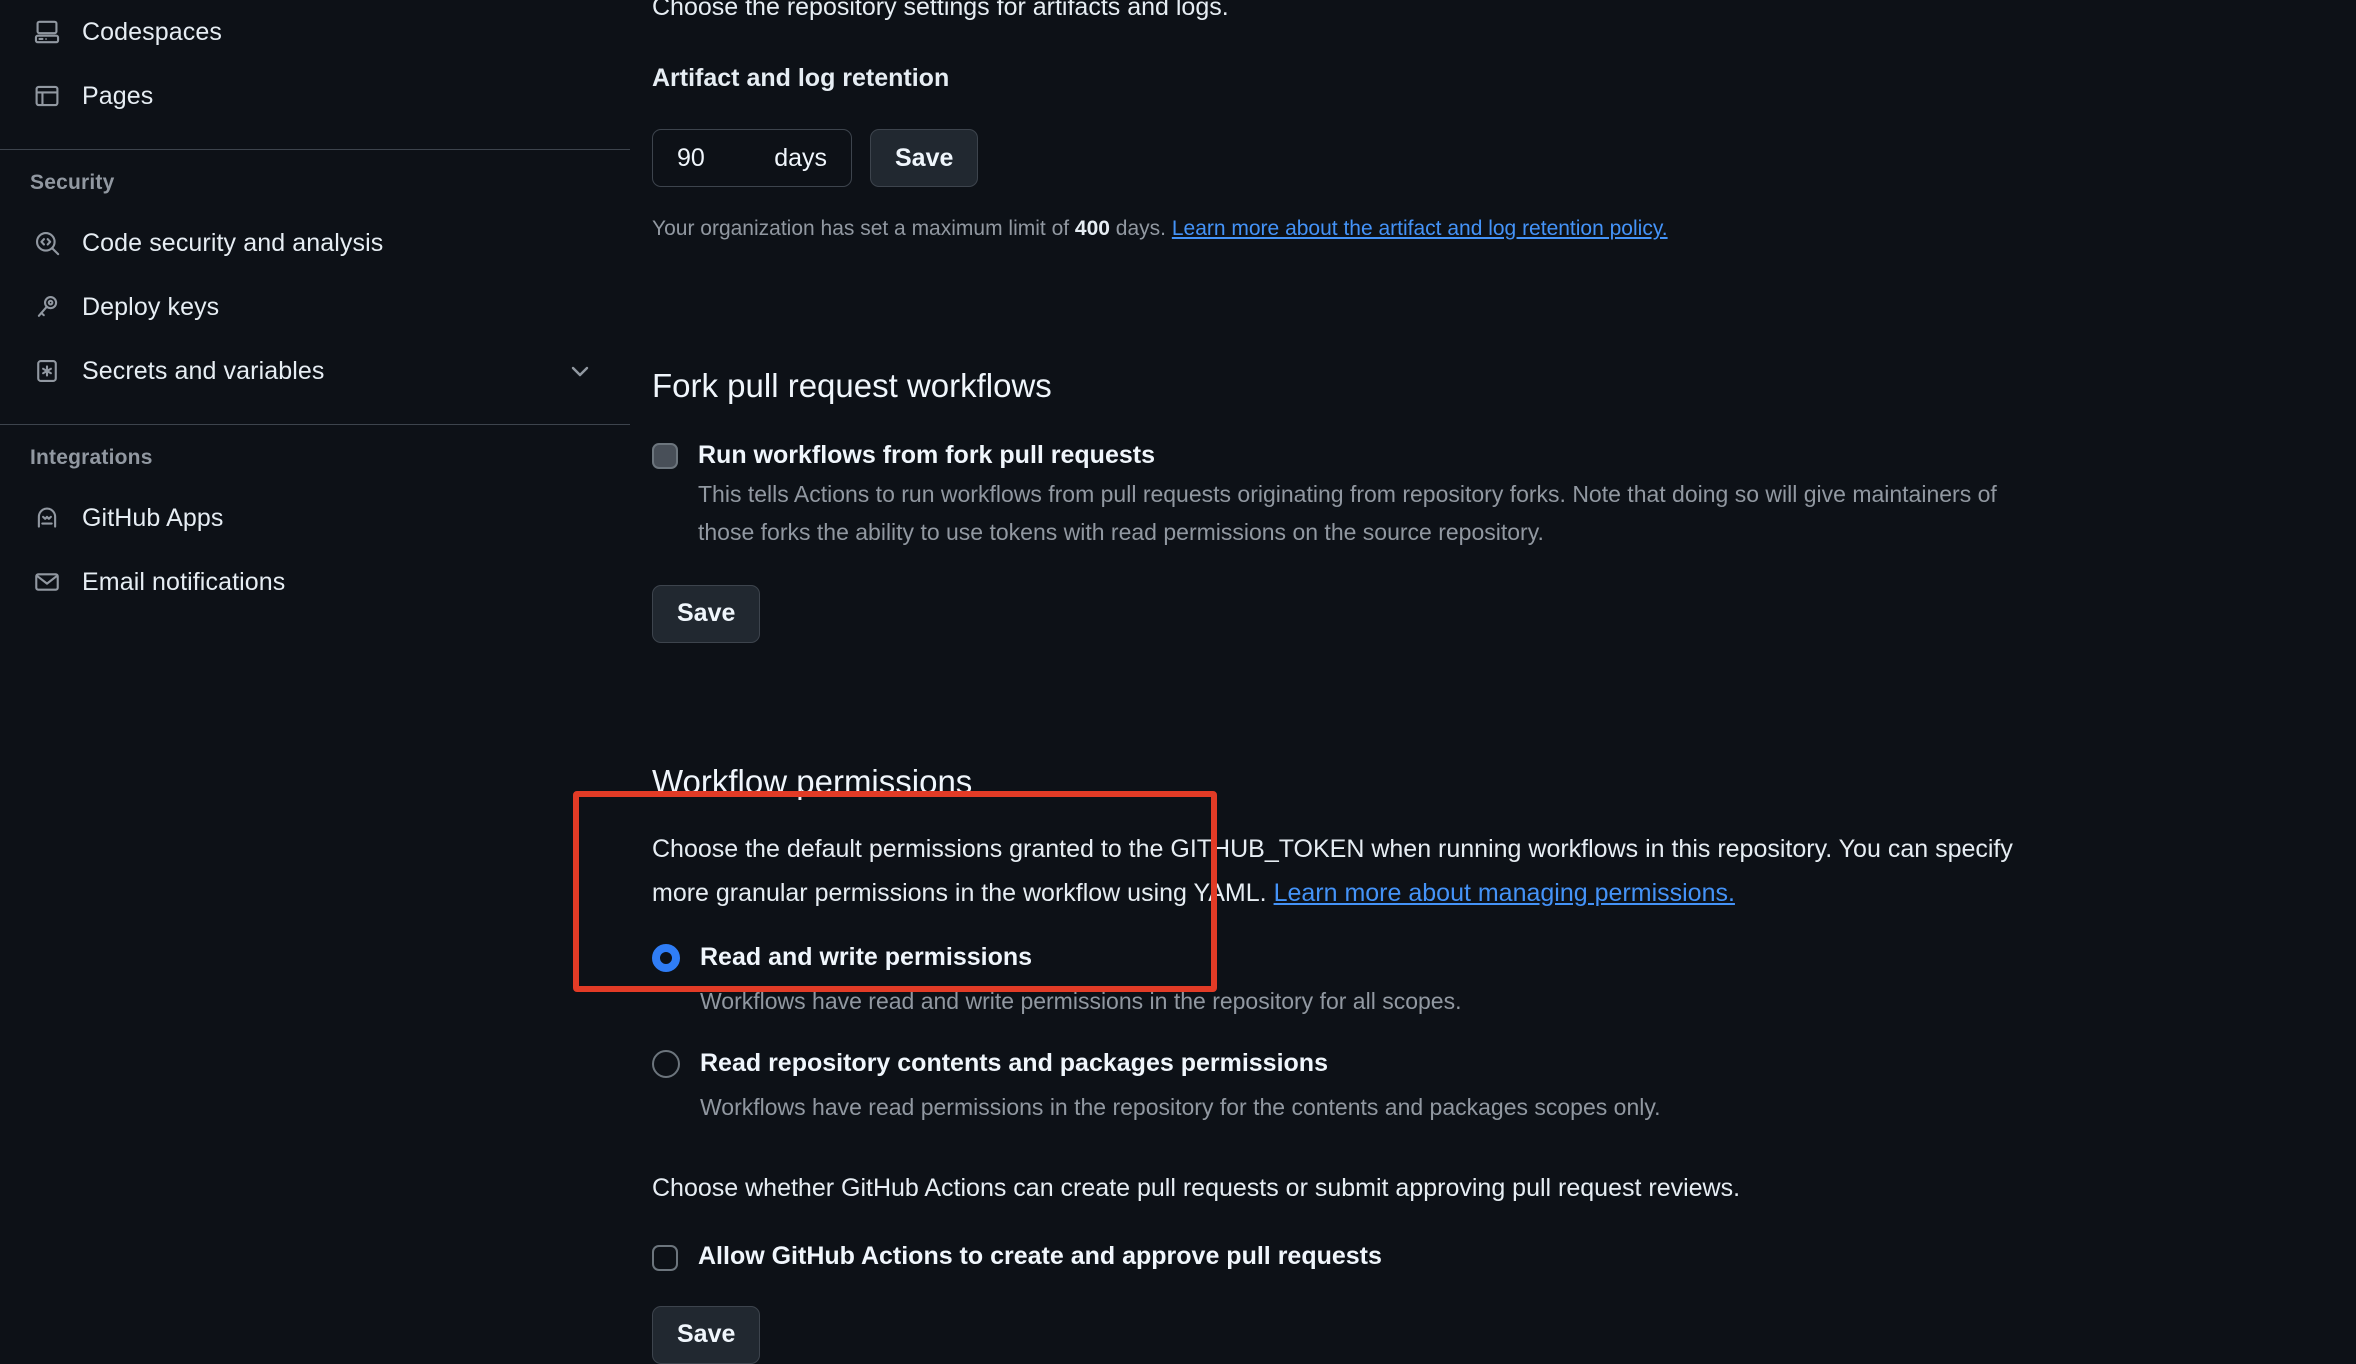  What do you see at coordinates (91, 457) in the screenshot?
I see `sidebar-section-title-integrations: Integrations` at bounding box center [91, 457].